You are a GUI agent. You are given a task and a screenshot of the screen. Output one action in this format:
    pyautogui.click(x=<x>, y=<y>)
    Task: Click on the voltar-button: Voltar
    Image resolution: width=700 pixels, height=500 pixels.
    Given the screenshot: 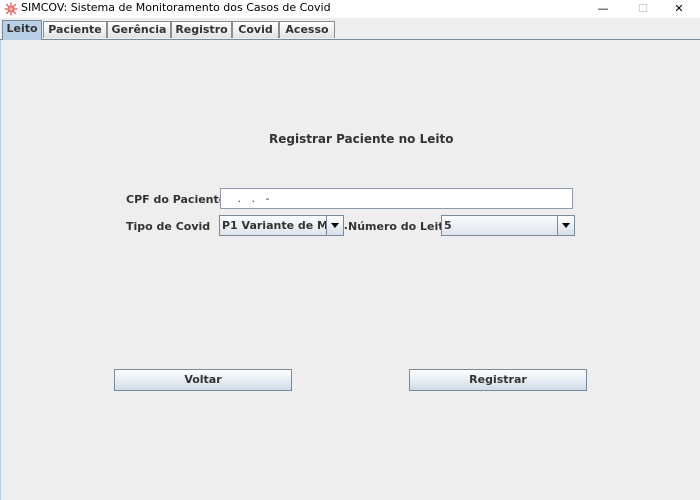 What is the action you would take?
    pyautogui.click(x=203, y=380)
    